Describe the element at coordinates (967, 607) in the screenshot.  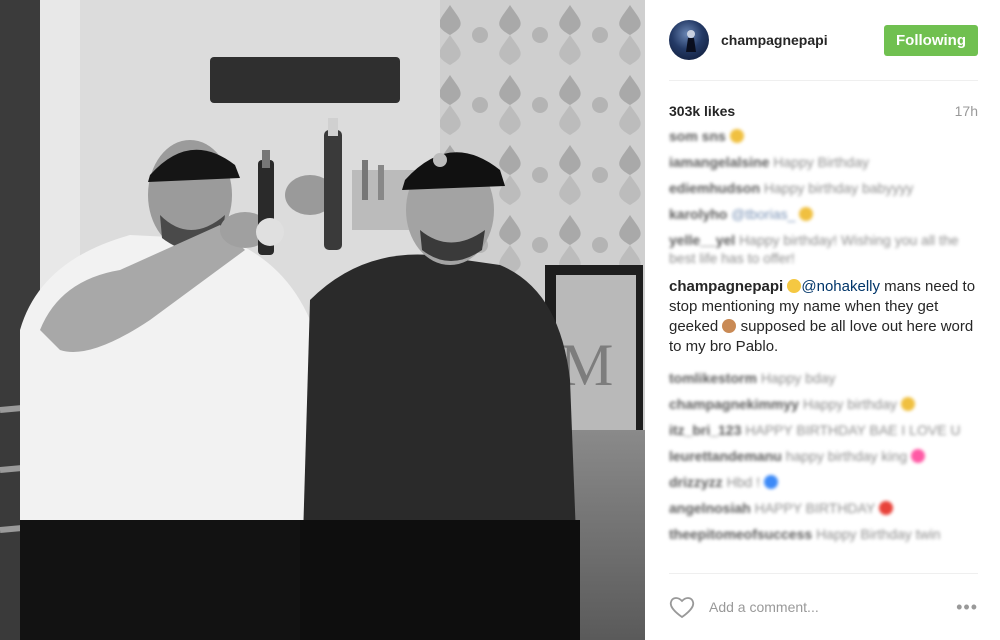
I see `more-options-button: •••` at that location.